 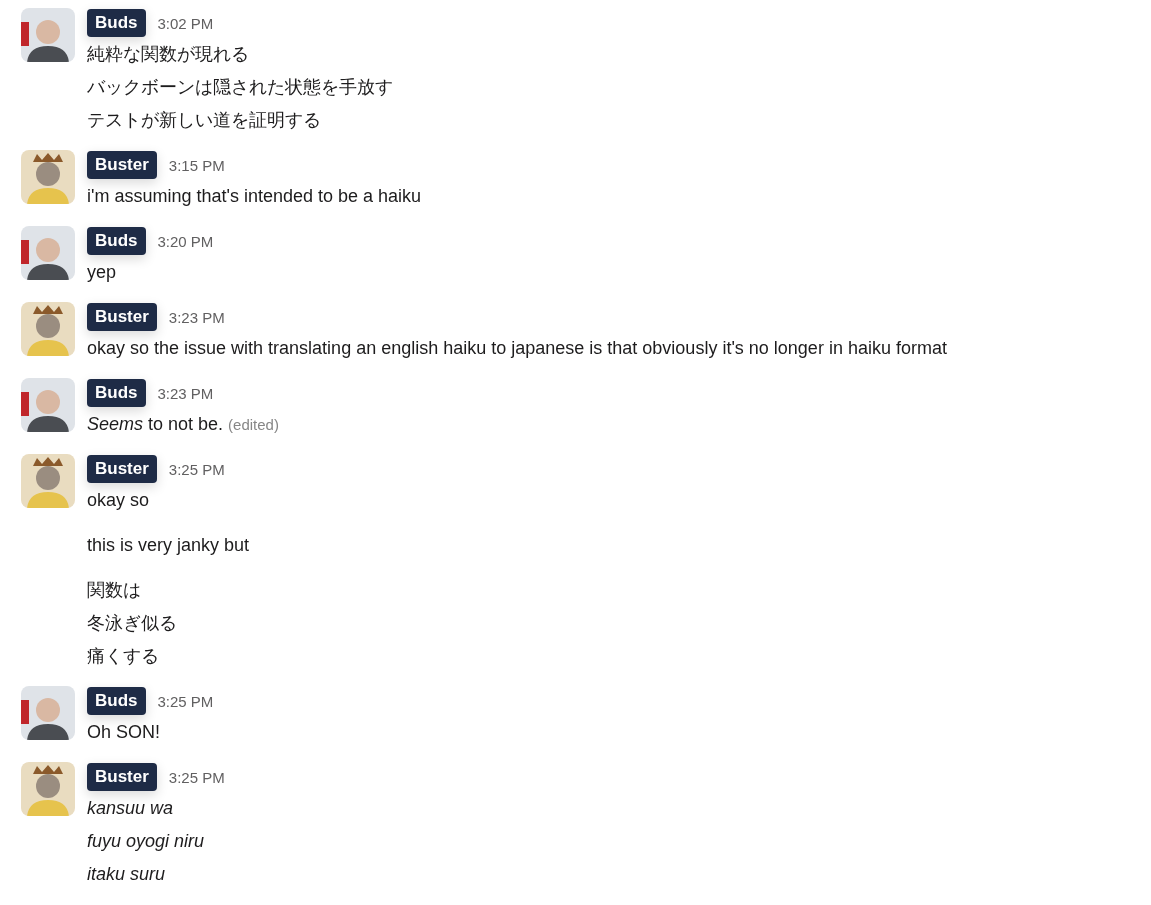 What do you see at coordinates (168, 54) in the screenshot?
I see `message-text: 純粋な関数が現れる` at bounding box center [168, 54].